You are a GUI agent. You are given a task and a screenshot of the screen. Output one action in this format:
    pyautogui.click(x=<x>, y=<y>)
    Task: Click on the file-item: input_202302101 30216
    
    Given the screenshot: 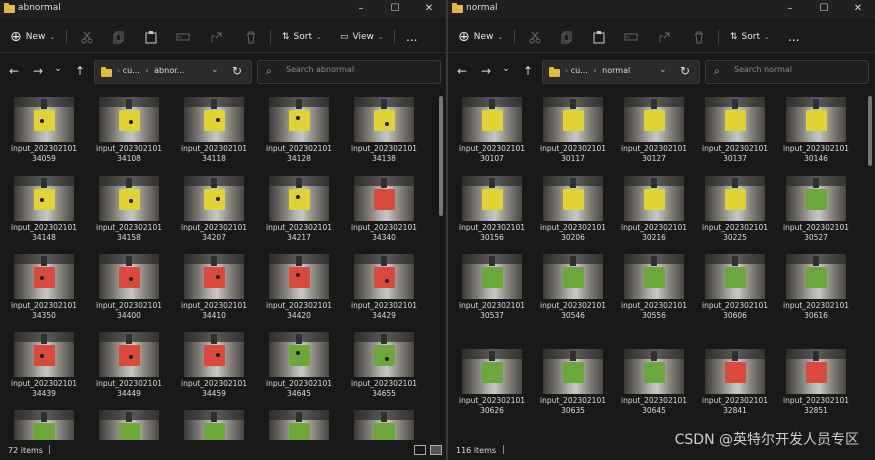 What is the action you would take?
    pyautogui.click(x=655, y=205)
    